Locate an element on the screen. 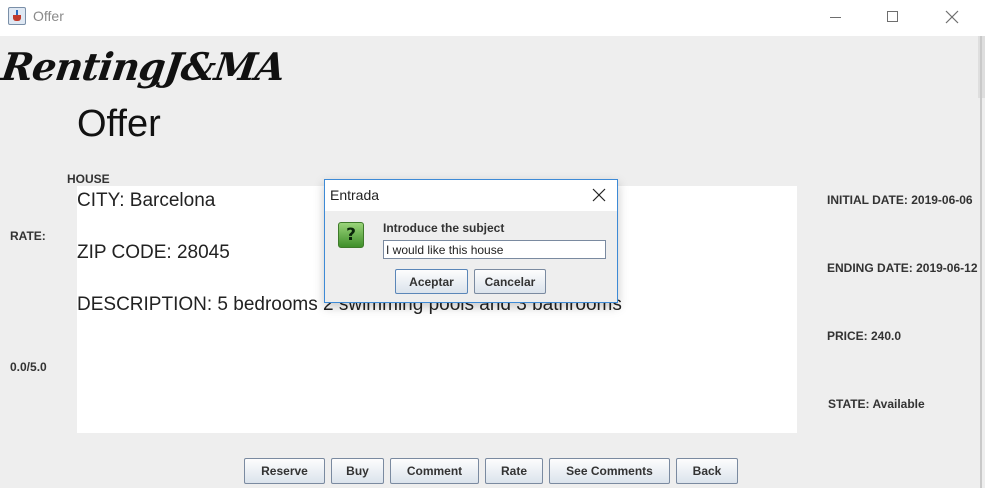 Image resolution: width=985 pixels, height=488 pixels. maximize-button is located at coordinates (893, 18).